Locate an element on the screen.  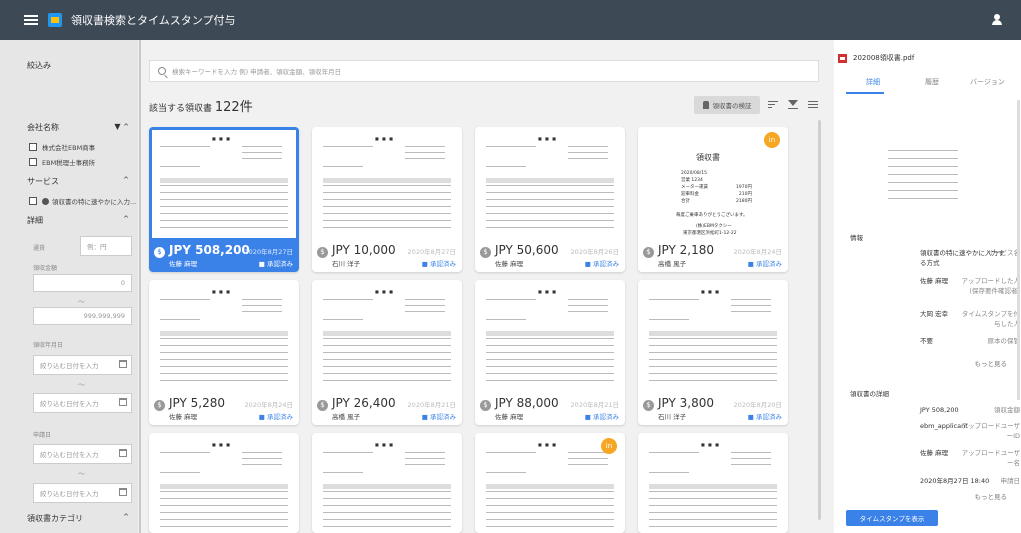
category-label: 領収書カテゴリ is located at coordinates (55, 518).